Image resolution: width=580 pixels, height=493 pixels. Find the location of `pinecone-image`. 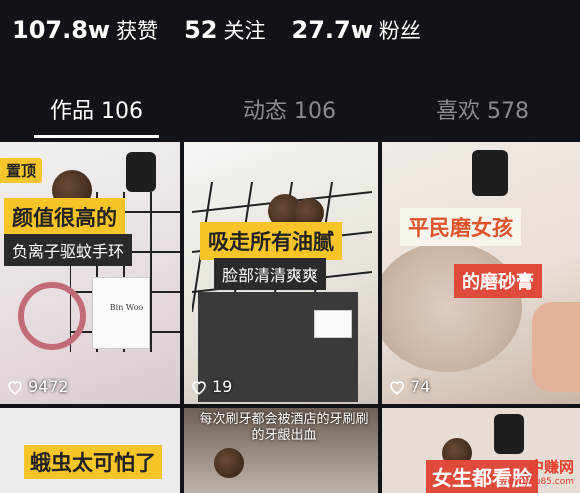

pinecone-image is located at coordinates (229, 463).